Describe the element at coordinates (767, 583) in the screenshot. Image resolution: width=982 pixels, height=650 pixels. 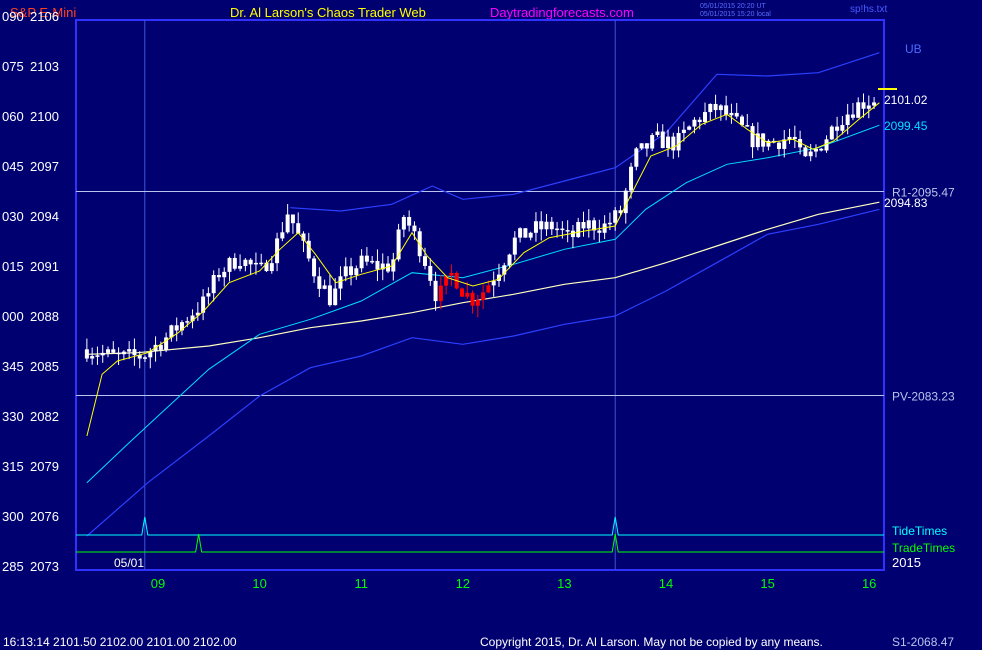
I see `x-tick-label: 15` at that location.